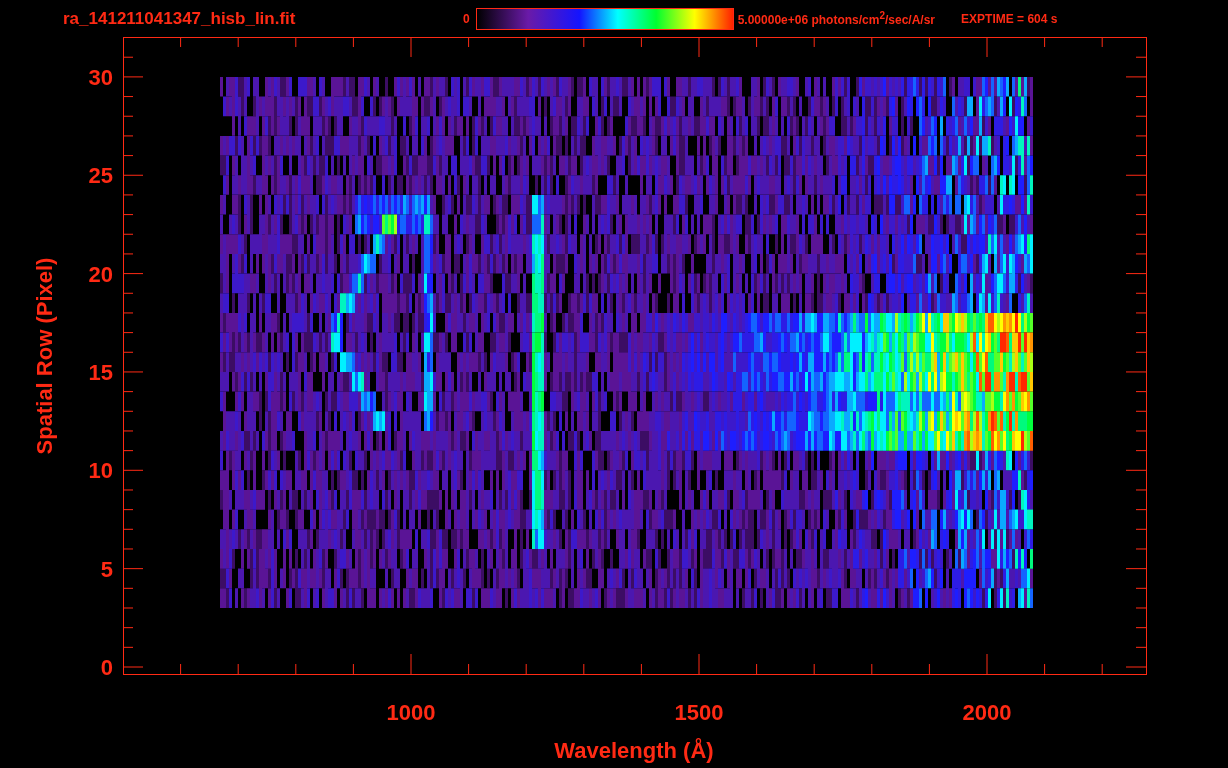 This screenshot has width=1228, height=768. What do you see at coordinates (100, 471) in the screenshot?
I see `y-tick-label: 10` at bounding box center [100, 471].